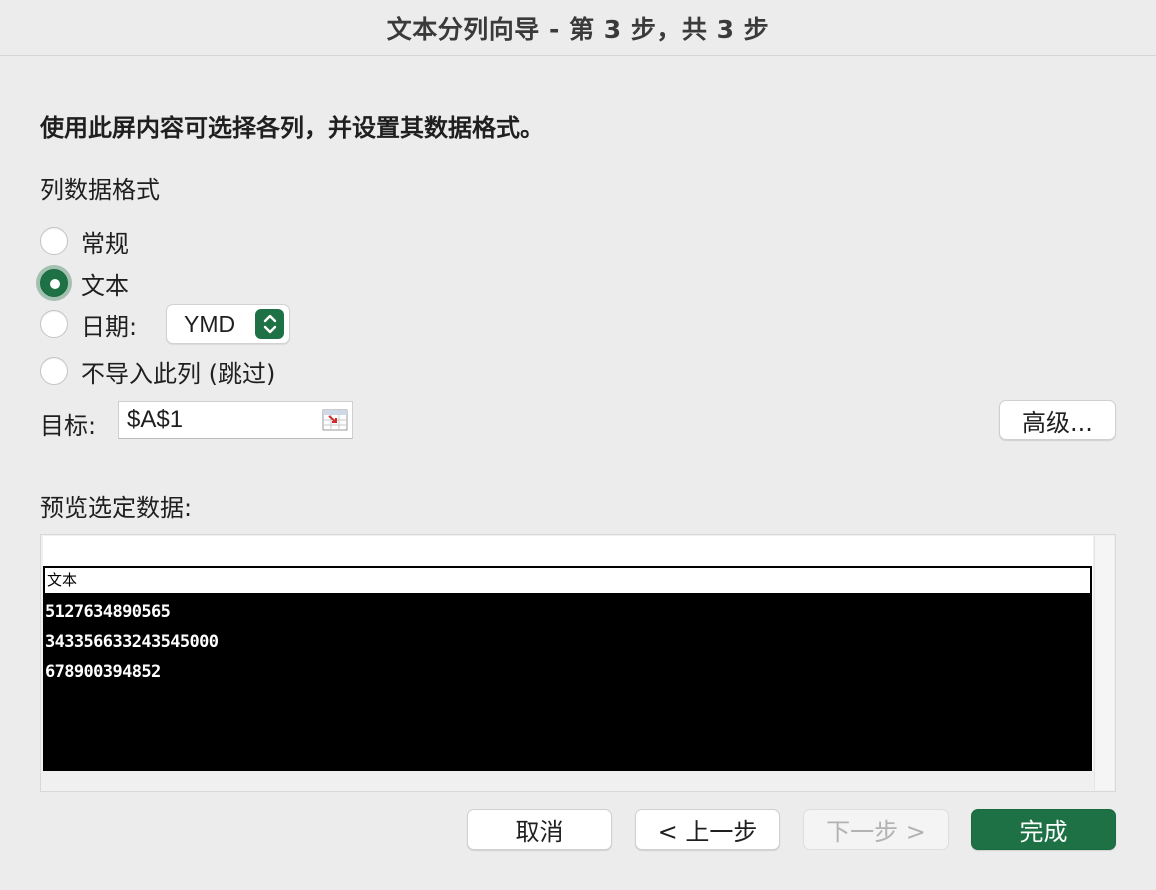 This screenshot has height=890, width=1156. What do you see at coordinates (54, 283) in the screenshot?
I see `radio-text-button` at bounding box center [54, 283].